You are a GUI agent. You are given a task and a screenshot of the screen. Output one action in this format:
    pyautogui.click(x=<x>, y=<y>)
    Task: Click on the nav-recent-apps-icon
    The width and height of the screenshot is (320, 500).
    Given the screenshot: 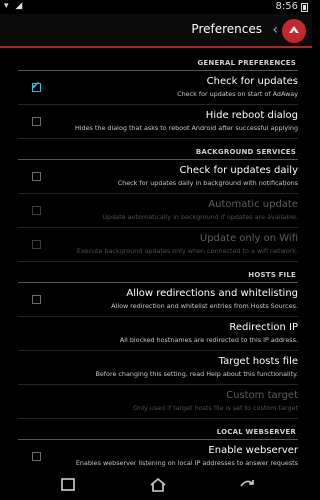 What is the action you would take?
    pyautogui.click(x=68, y=485)
    